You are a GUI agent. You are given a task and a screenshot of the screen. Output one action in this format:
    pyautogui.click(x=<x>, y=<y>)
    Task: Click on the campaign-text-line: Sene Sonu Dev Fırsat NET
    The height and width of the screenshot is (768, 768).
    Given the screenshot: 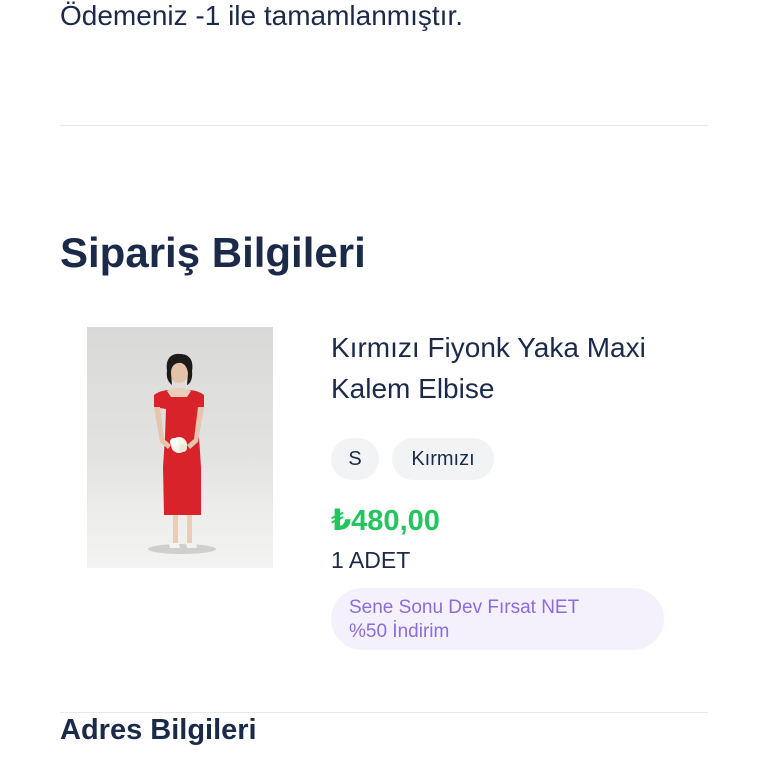 What is the action you would take?
    pyautogui.click(x=464, y=607)
    